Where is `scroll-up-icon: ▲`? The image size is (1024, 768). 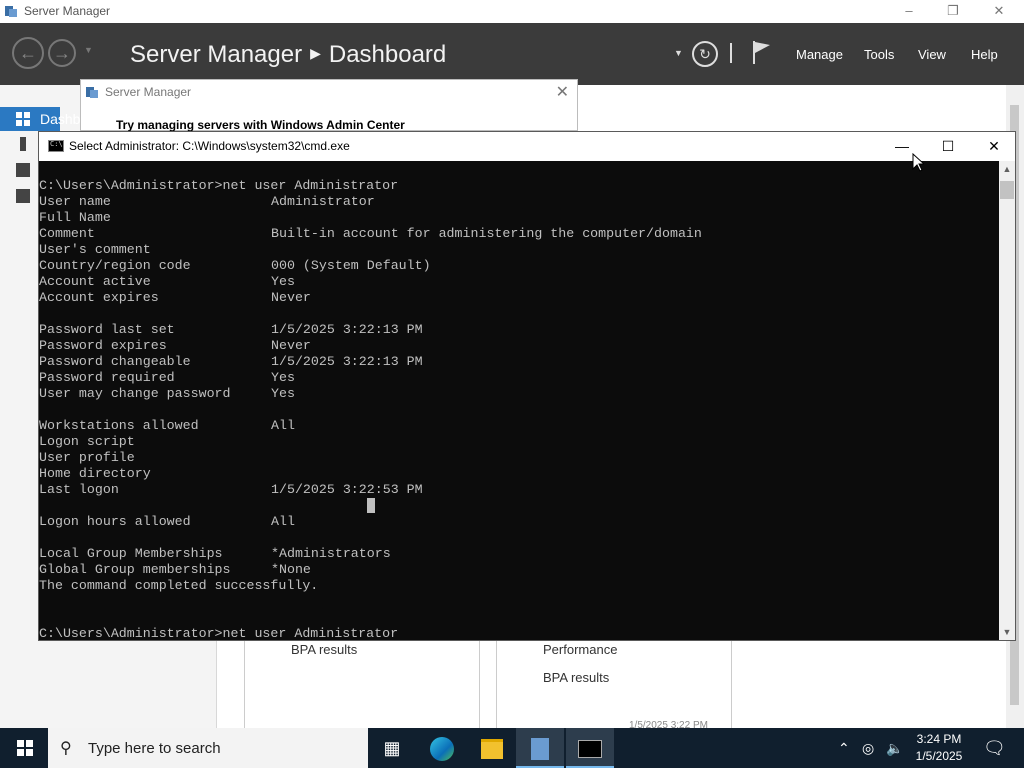 scroll-up-icon: ▲ is located at coordinates (1007, 169).